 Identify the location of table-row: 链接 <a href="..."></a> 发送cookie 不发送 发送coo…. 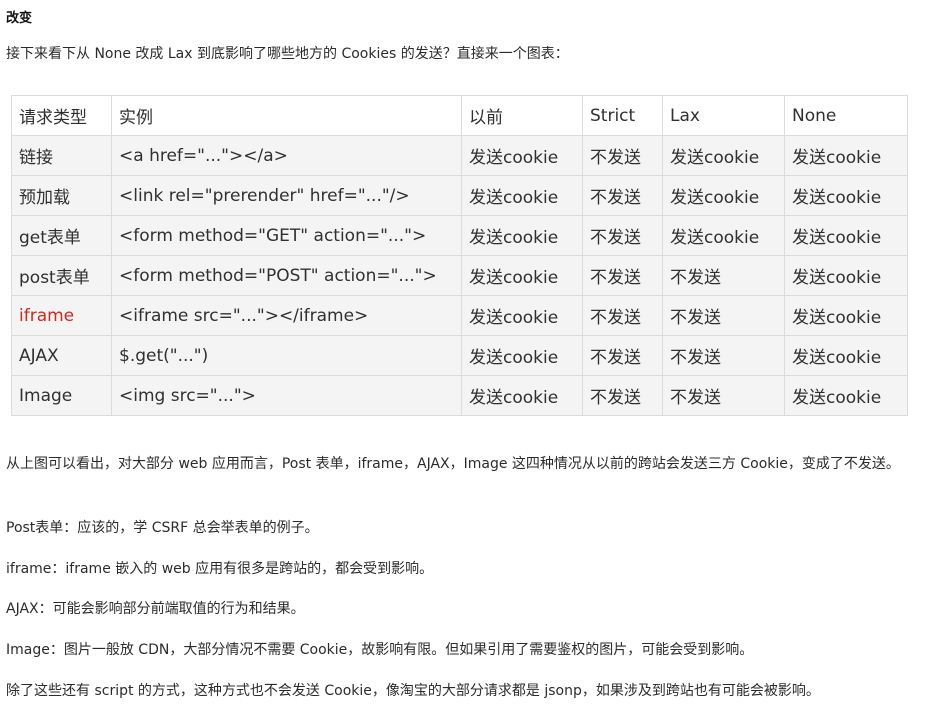
(459, 155).